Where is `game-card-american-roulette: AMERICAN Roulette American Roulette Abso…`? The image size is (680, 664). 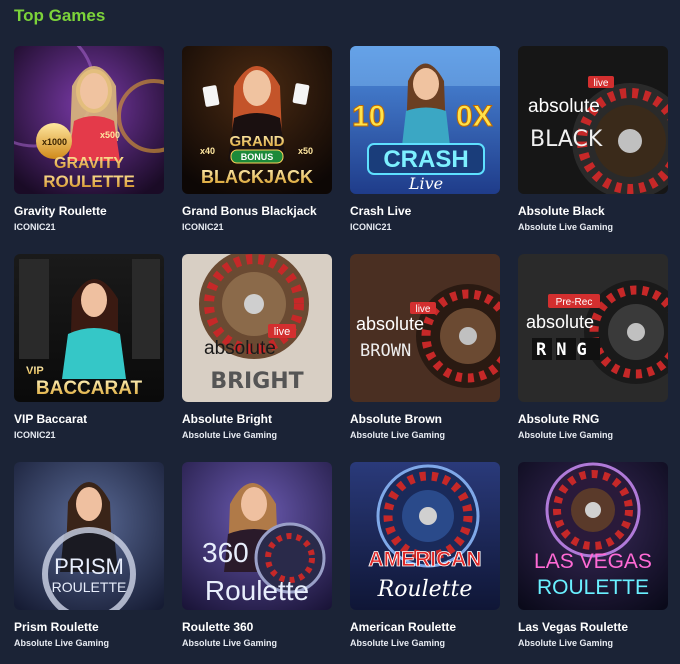 game-card-american-roulette: AMERICAN Roulette American Roulette Abso… is located at coordinates (425, 563).